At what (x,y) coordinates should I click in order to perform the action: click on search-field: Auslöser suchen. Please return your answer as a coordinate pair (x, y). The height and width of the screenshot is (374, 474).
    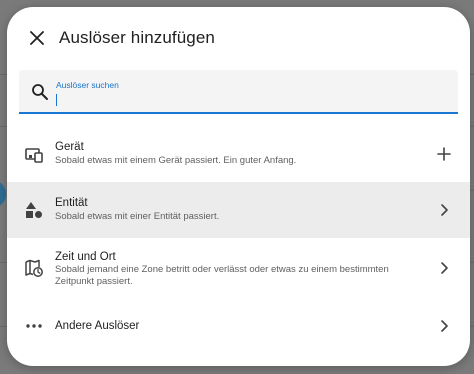
    Looking at the image, I should click on (238, 92).